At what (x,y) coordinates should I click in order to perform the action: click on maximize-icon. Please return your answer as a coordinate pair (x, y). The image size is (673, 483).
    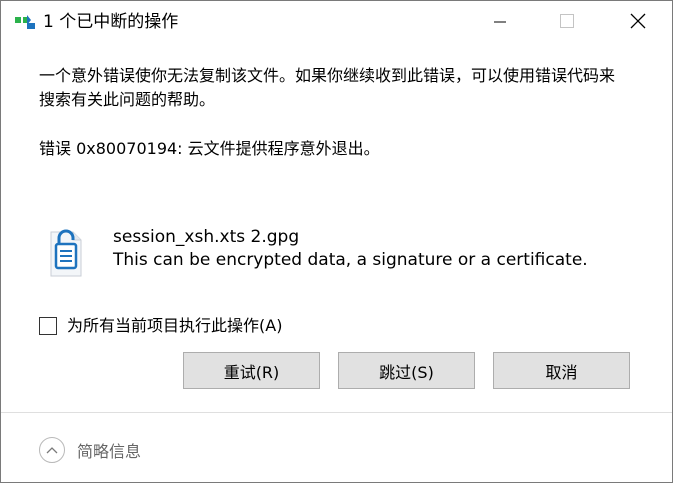
    Looking at the image, I should click on (567, 22).